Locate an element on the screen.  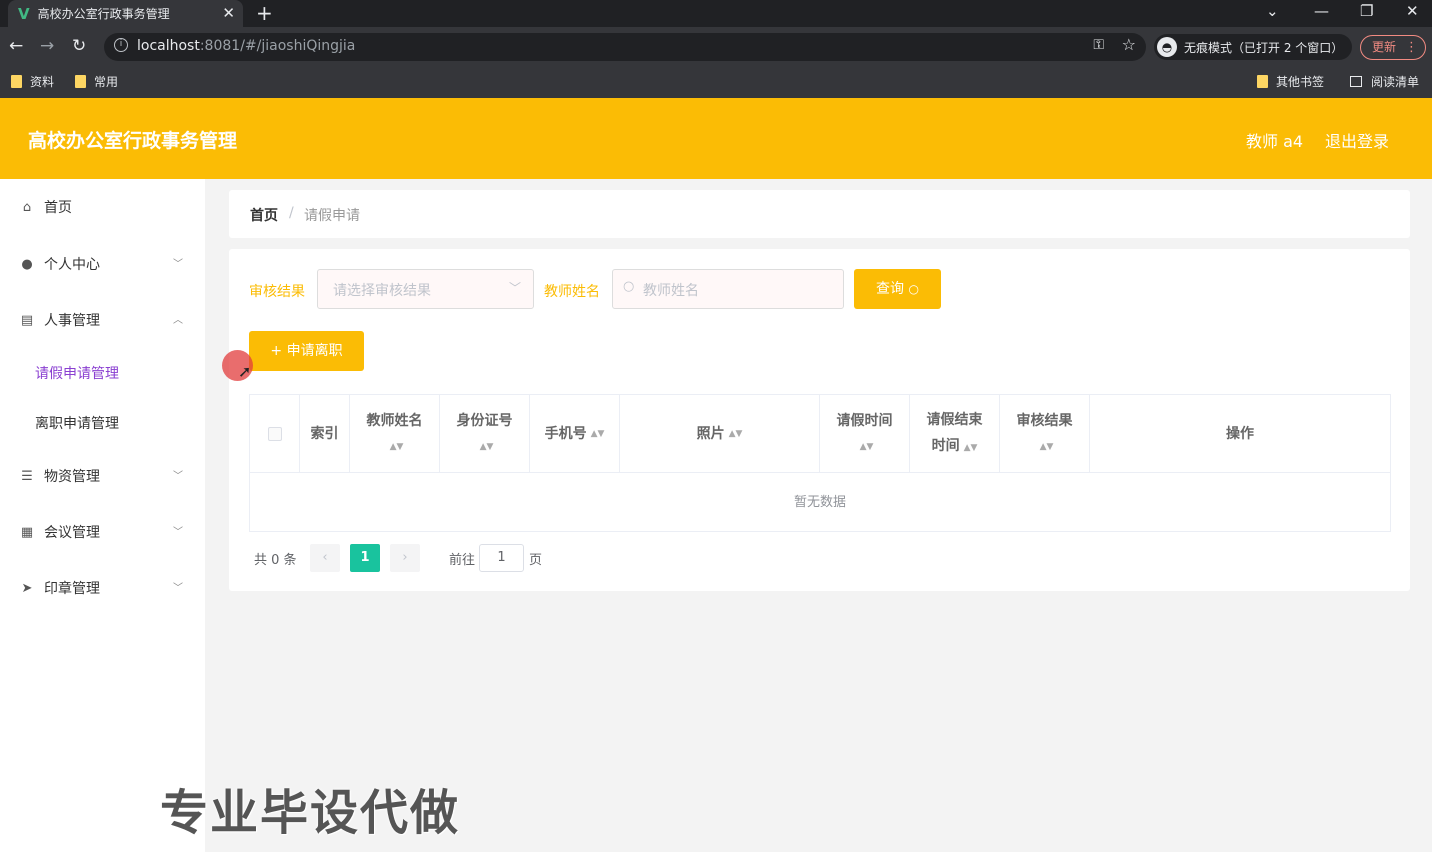
bookmarks-bar: 资料 常用 其他书签 阅读清单 is located at coordinates (716, 82).